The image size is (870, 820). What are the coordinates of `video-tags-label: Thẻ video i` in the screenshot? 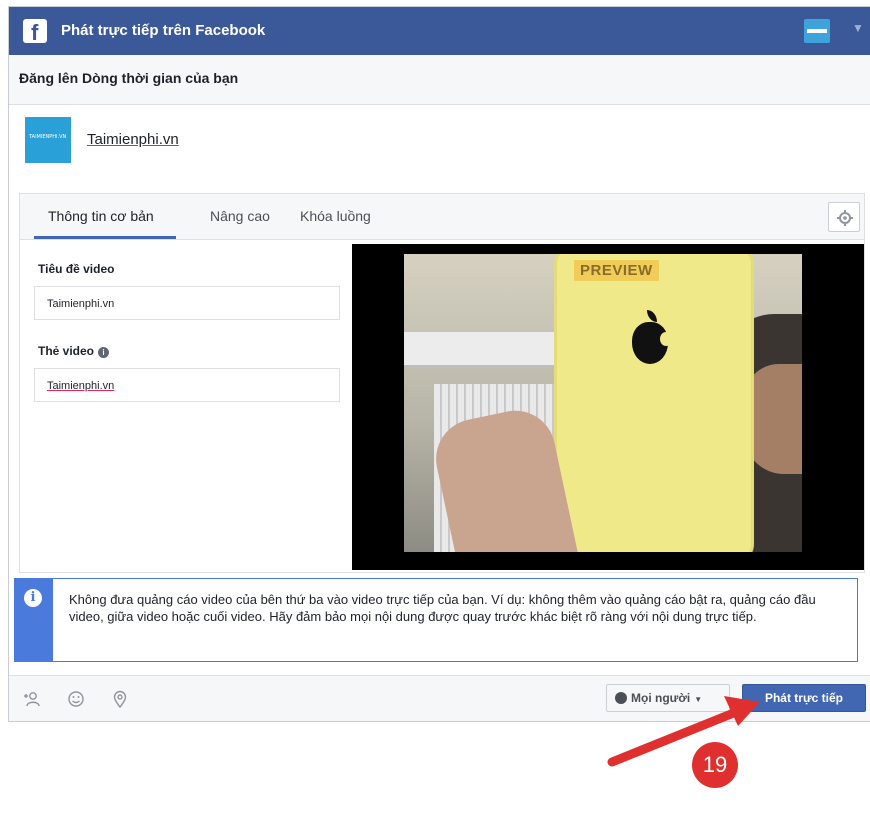 It's located at (74, 351).